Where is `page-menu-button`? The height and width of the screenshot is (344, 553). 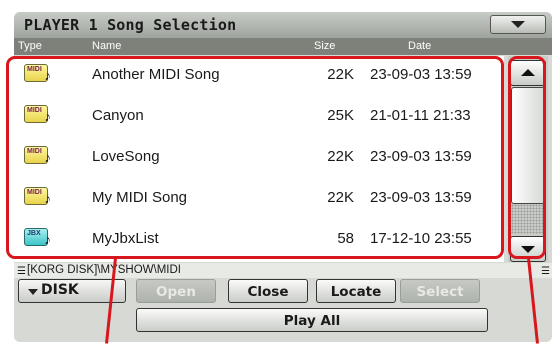
page-menu-button is located at coordinates (518, 24).